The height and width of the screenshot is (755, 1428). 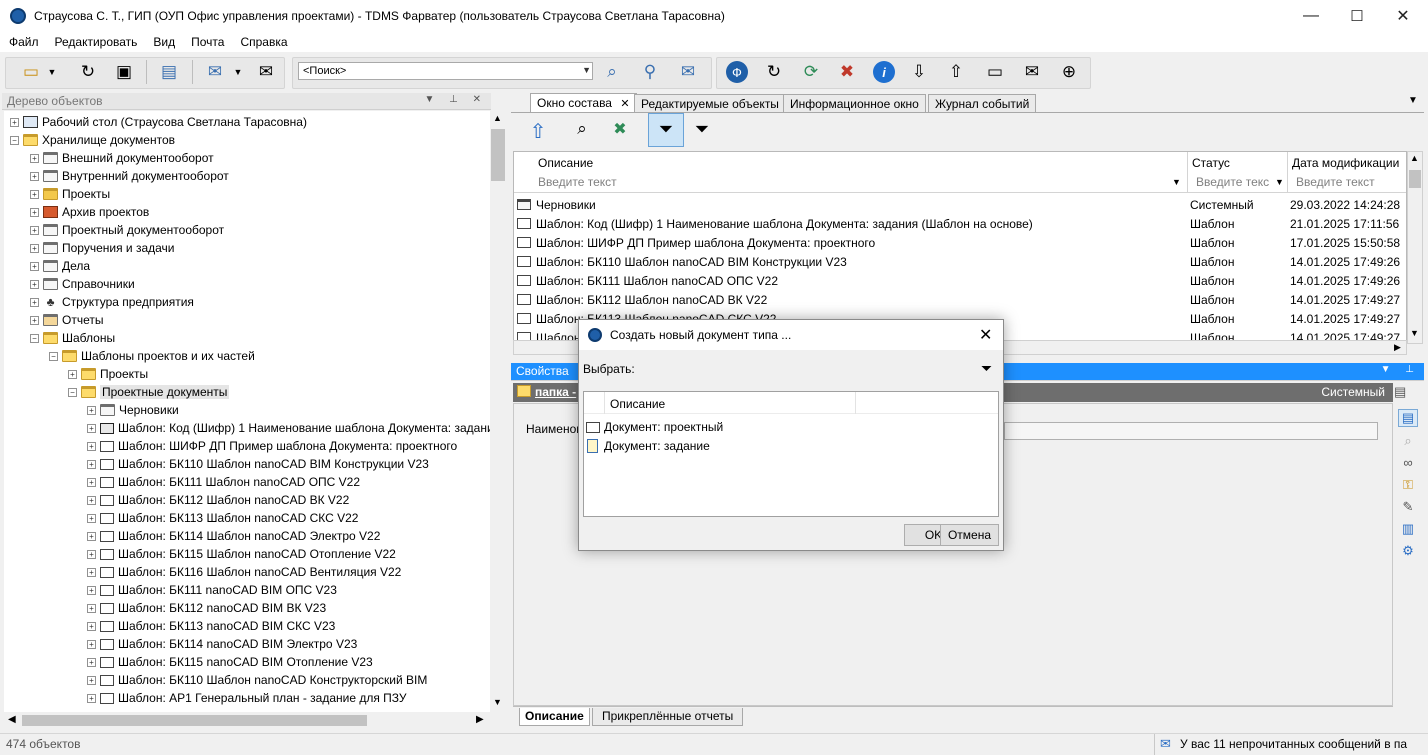 I want to click on menu-file: Файл, so click(x=23, y=42).